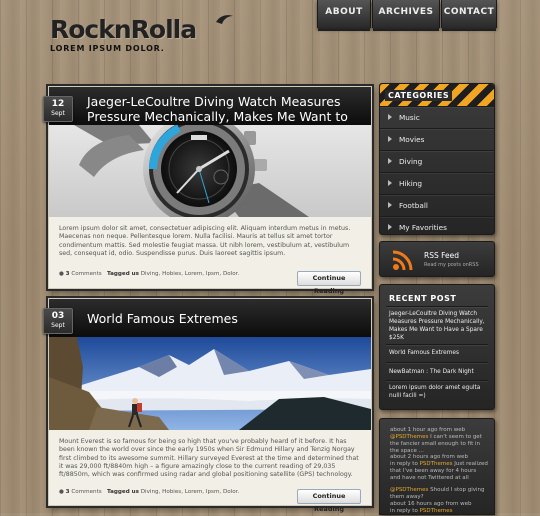 This screenshot has width=540, height=516. Describe the element at coordinates (402, 260) in the screenshot. I see `rss-icon` at that location.